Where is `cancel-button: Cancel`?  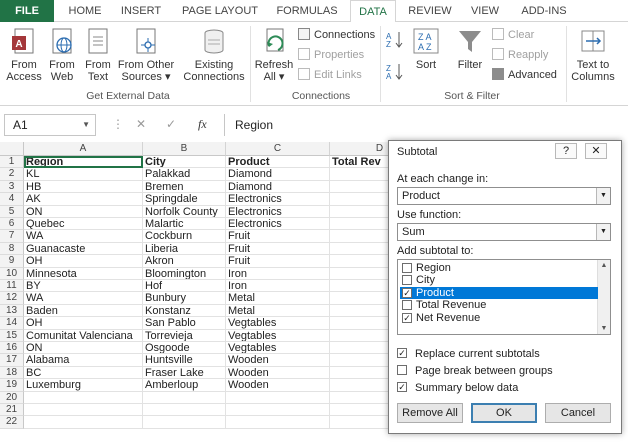 cancel-button: Cancel is located at coordinates (578, 413).